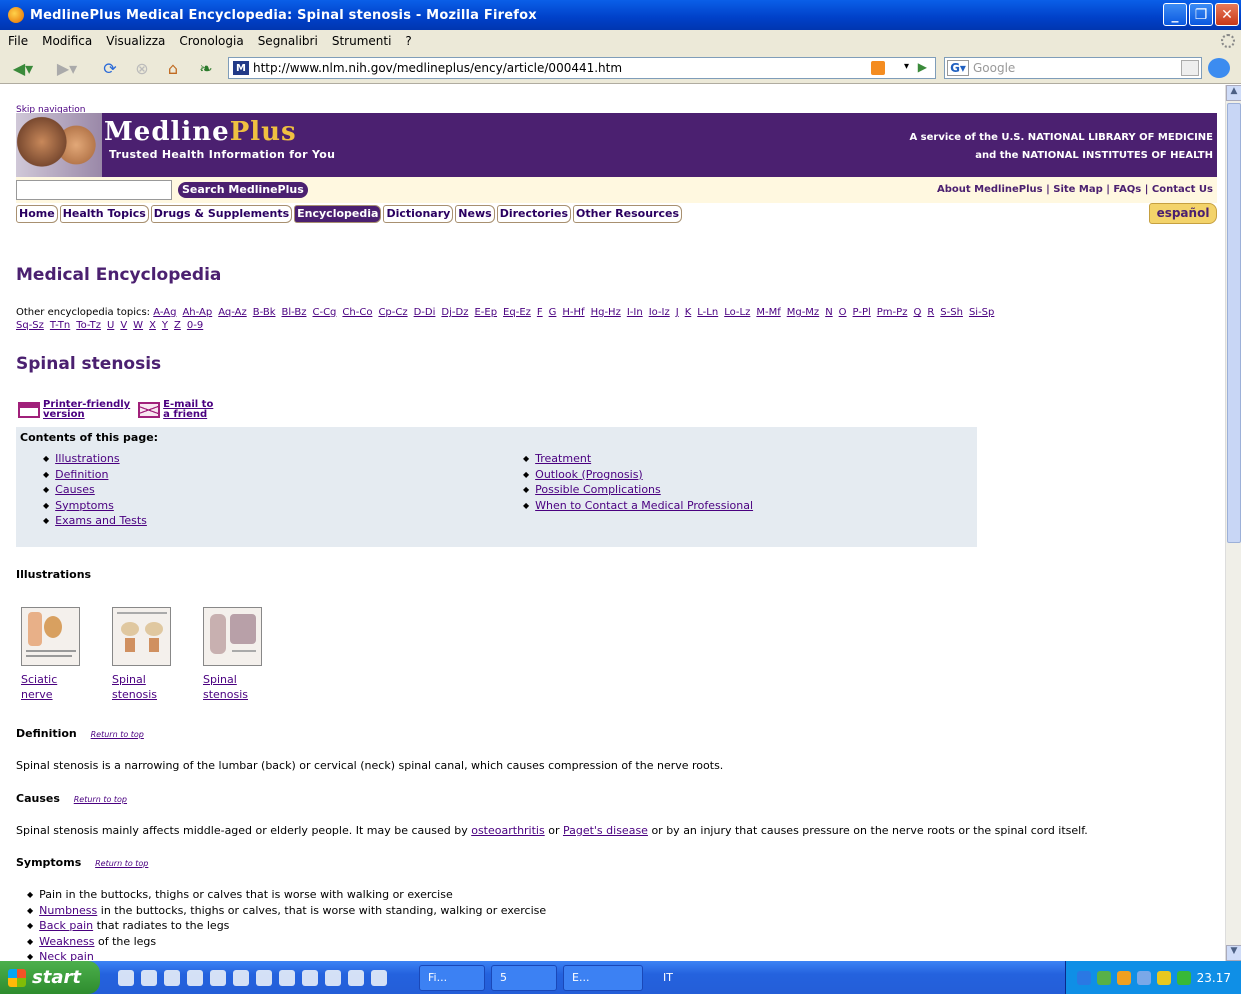 Image resolution: width=1241 pixels, height=994 pixels. Describe the element at coordinates (67, 41) in the screenshot. I see `menu-modifica: Modifica` at that location.